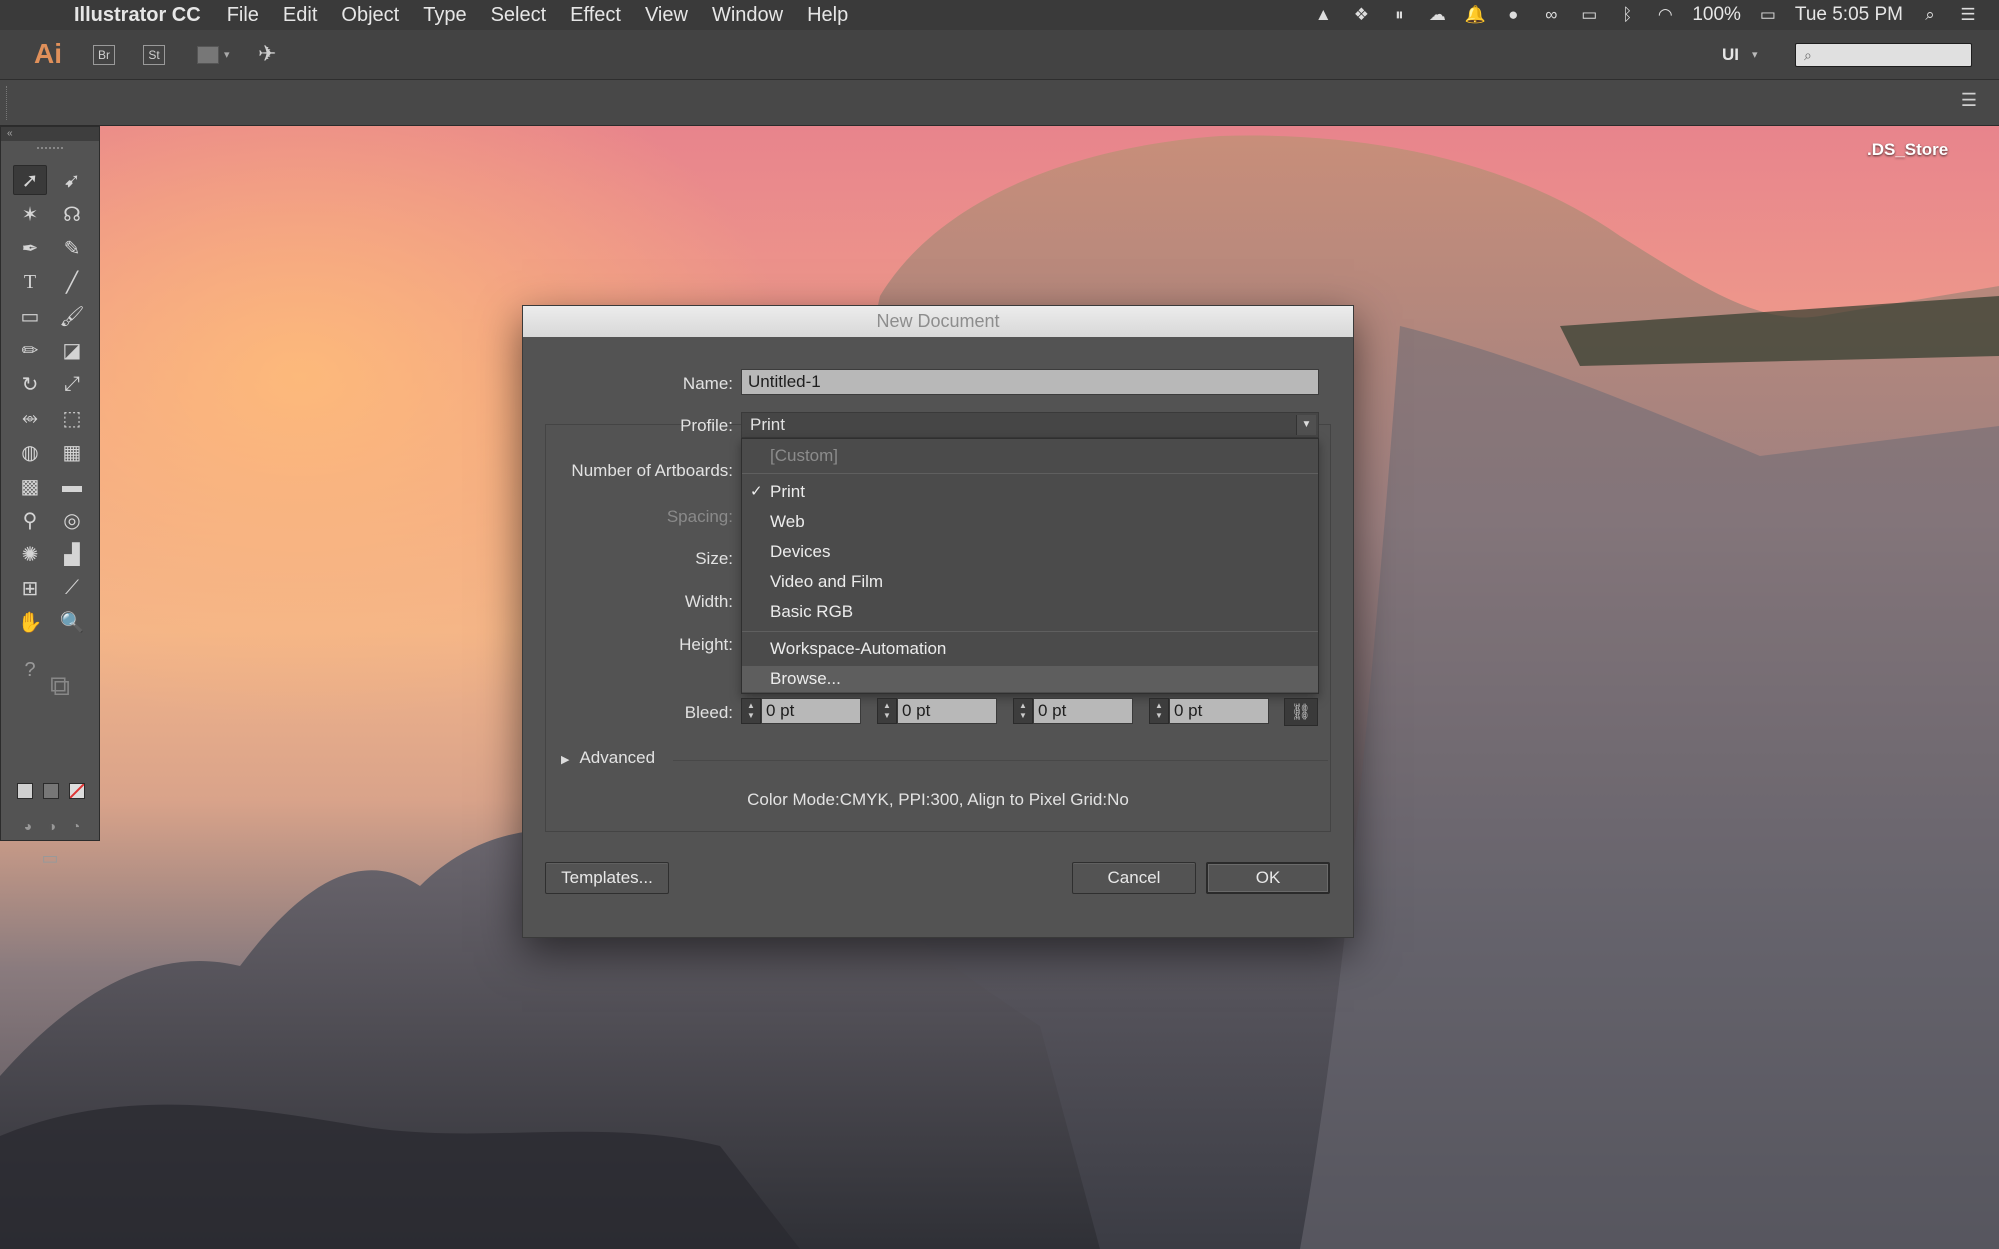  What do you see at coordinates (444, 15) in the screenshot?
I see `menu-type: Type` at bounding box center [444, 15].